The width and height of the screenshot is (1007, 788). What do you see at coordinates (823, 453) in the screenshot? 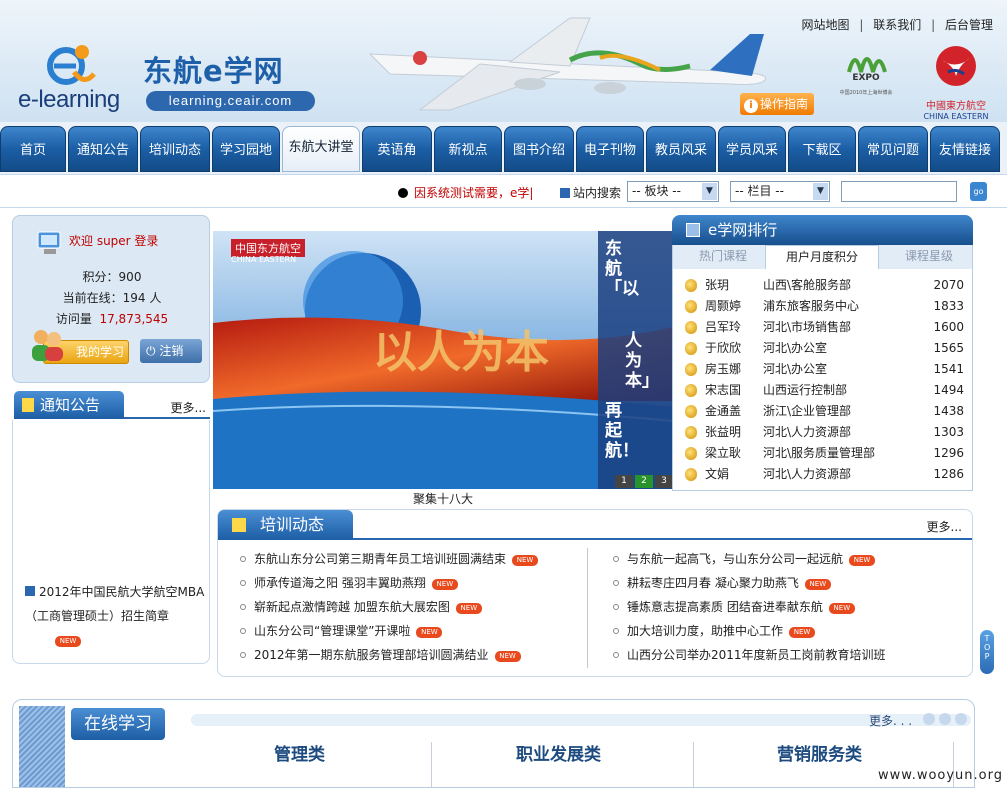
I see `ranking-row: 梁立耿 河北\服务质量管理部 1296` at bounding box center [823, 453].